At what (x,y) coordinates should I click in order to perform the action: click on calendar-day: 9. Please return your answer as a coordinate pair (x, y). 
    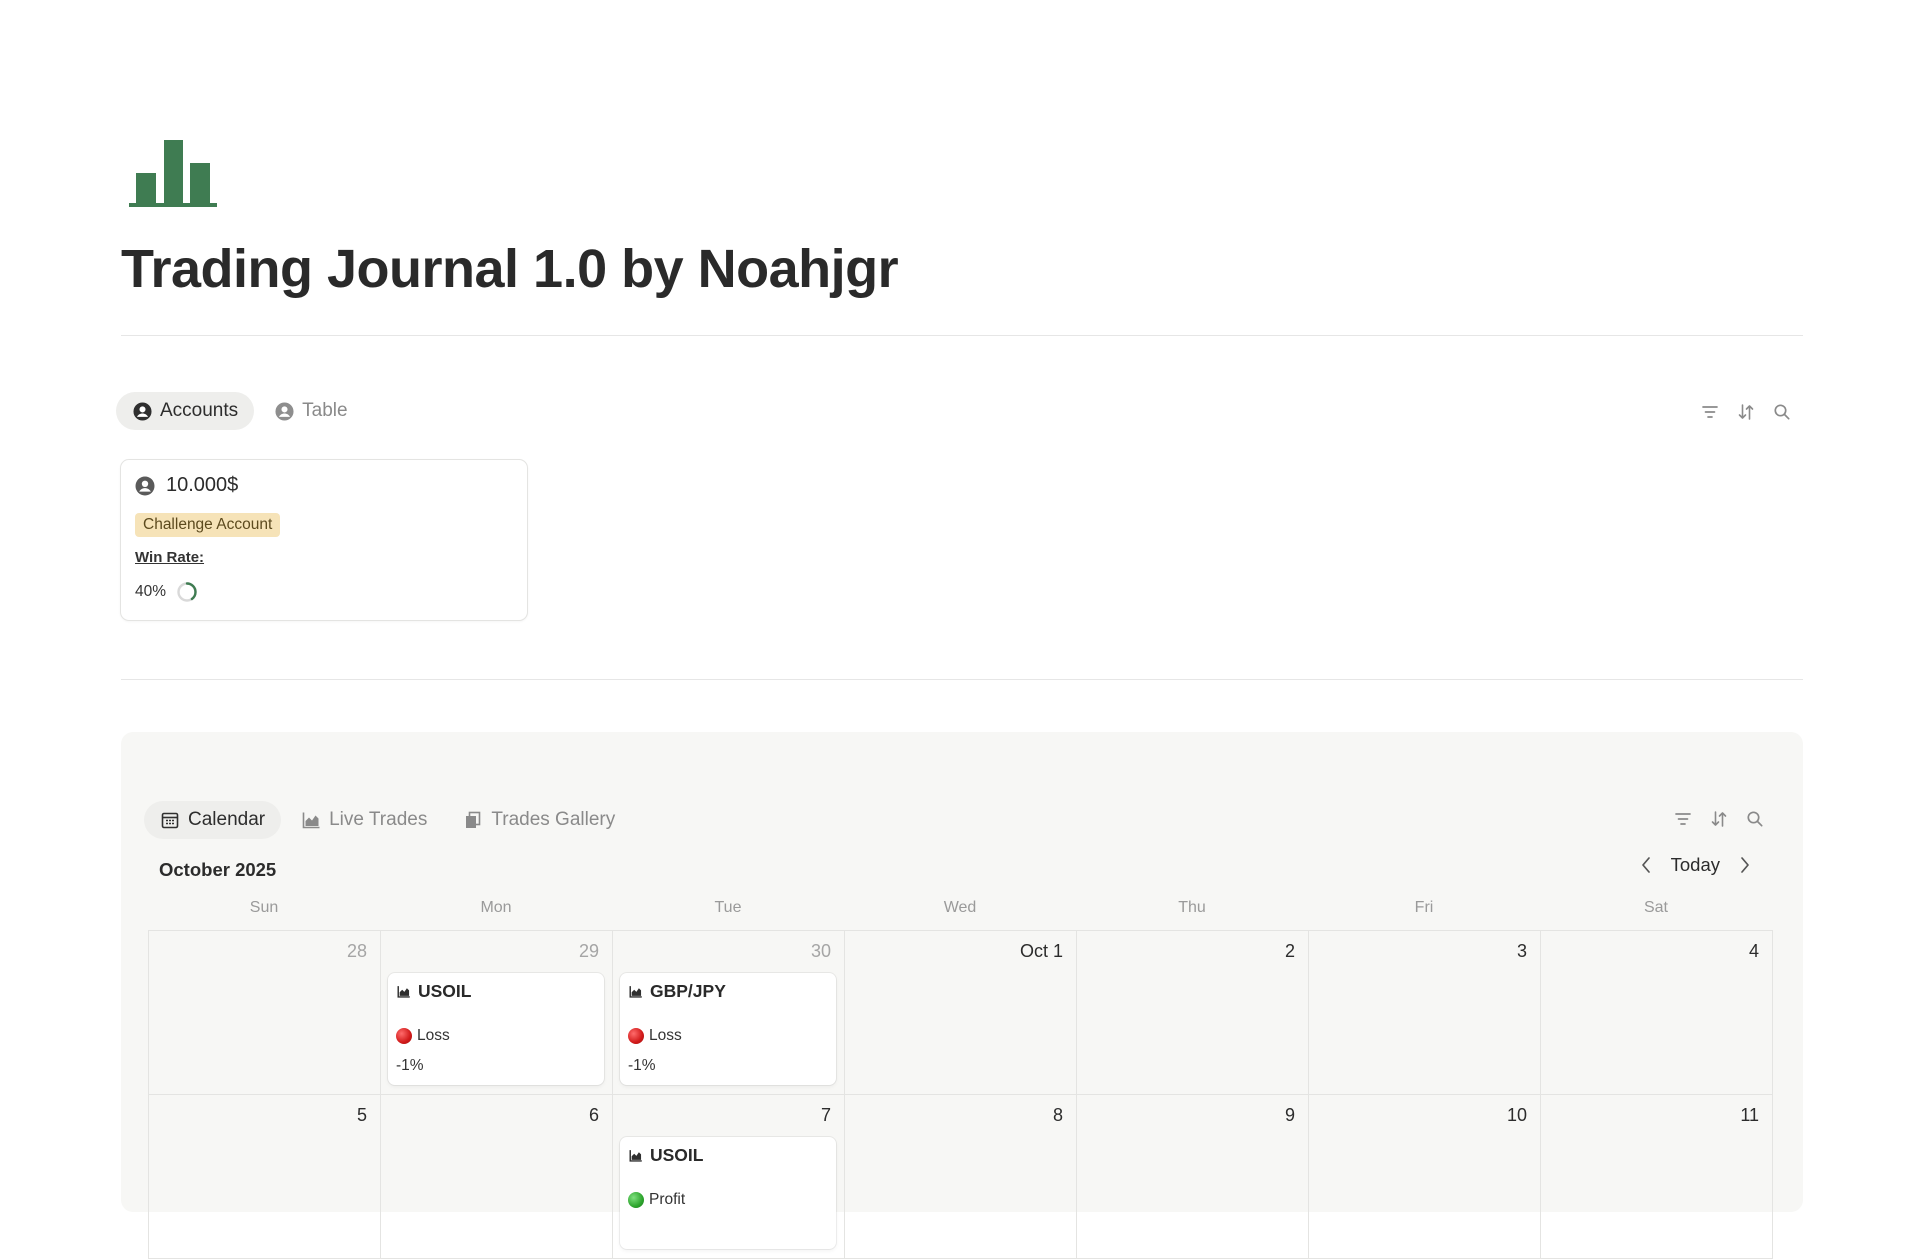
    Looking at the image, I should click on (1193, 1177).